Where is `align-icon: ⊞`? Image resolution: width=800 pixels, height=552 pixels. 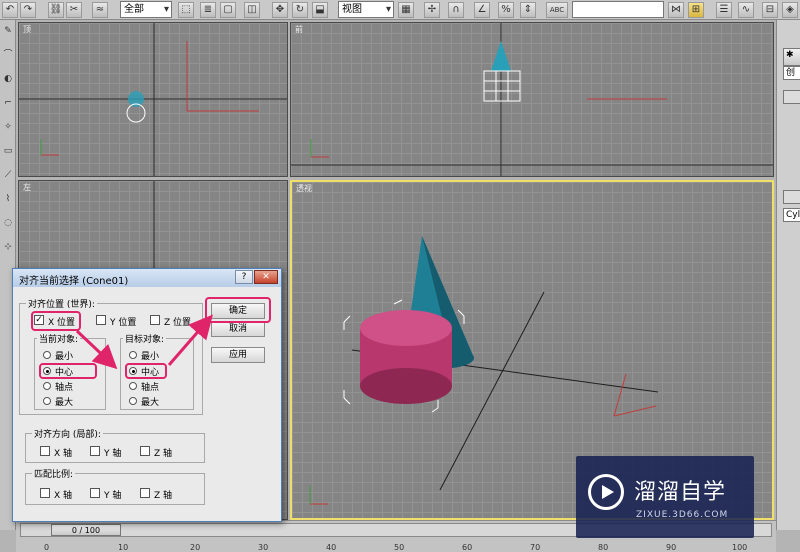 align-icon: ⊞ is located at coordinates (696, 10).